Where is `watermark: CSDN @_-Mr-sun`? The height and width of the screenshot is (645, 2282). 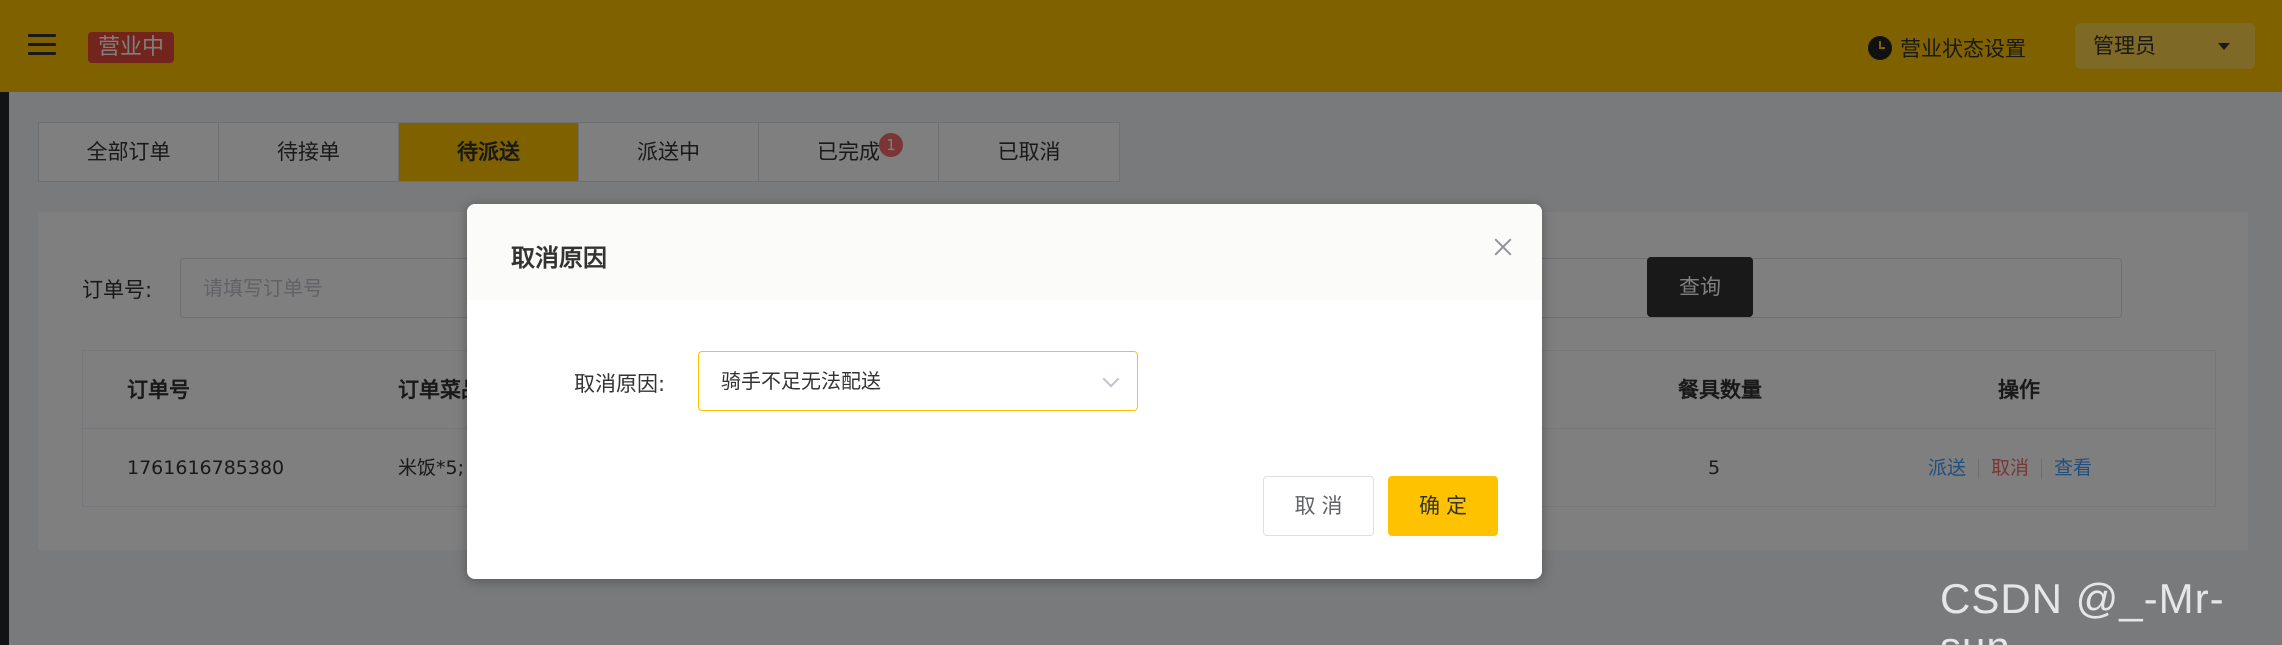
watermark: CSDN @_-Mr-sun is located at coordinates (2082, 610).